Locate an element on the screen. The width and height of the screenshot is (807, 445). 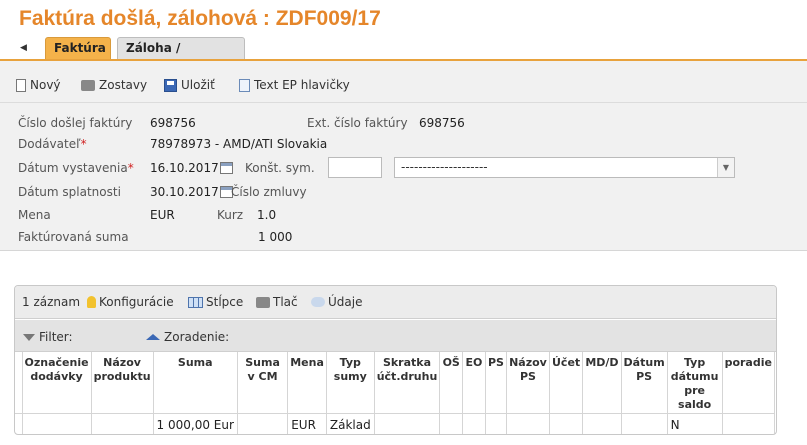
grid-toolbar: 1 záznam Konfigurácie Stĺpce Tlač Údaje is located at coordinates (395, 302).